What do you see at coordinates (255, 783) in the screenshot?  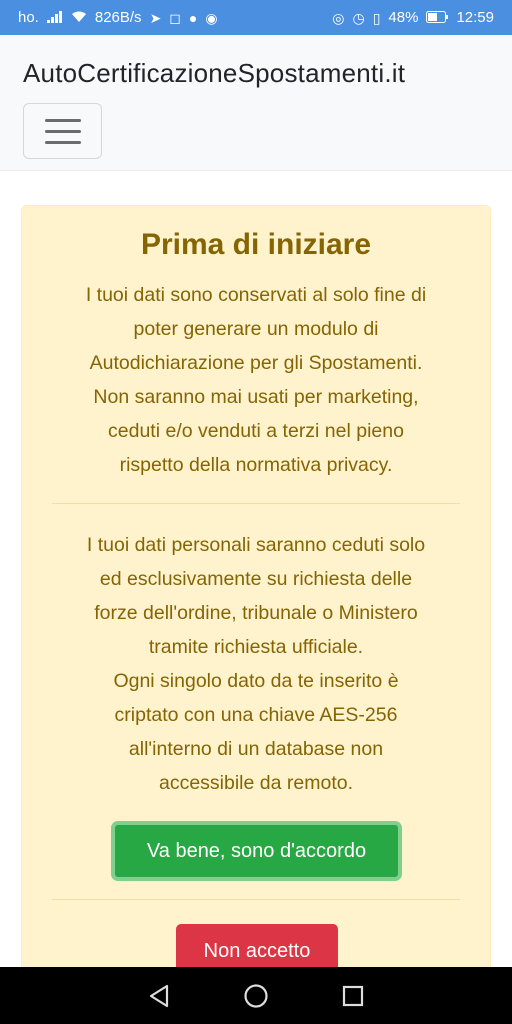 I see `notice-line: accessibile da remoto.` at bounding box center [255, 783].